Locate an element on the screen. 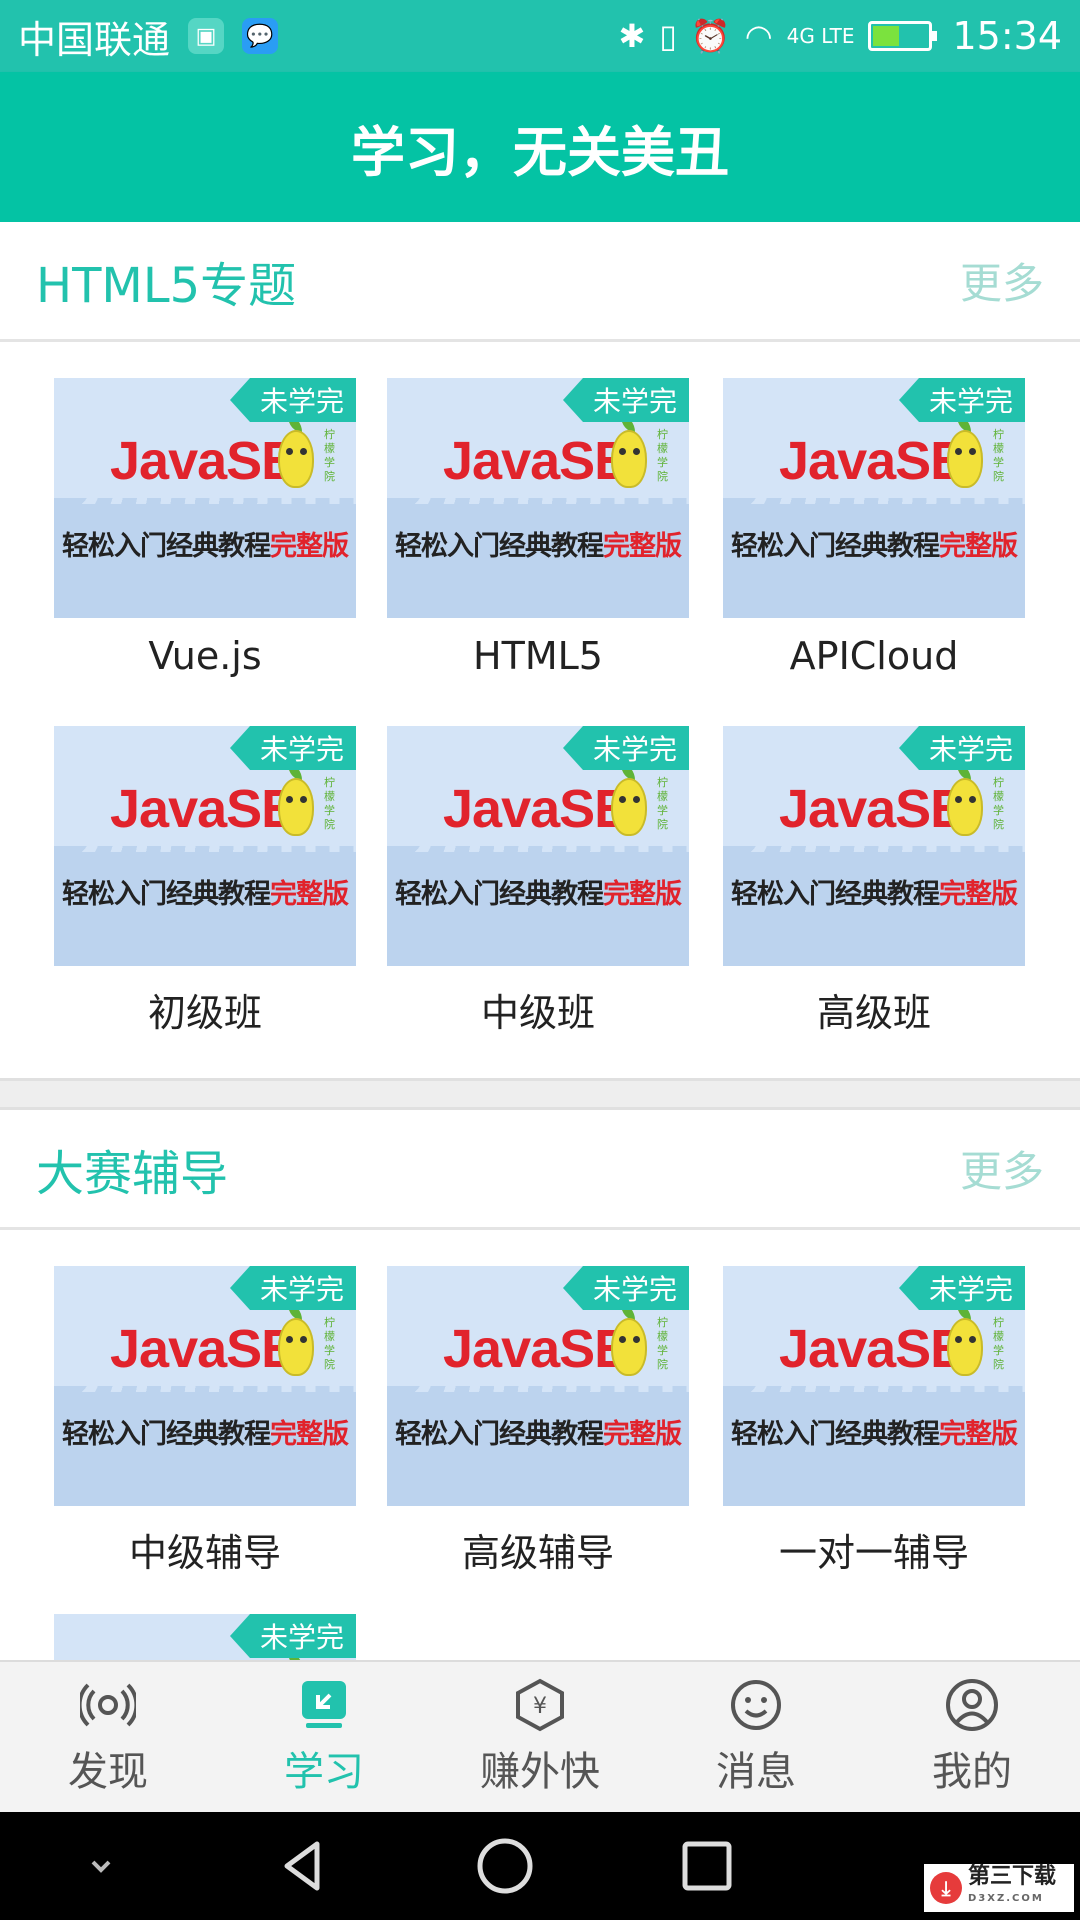 This screenshot has height=1920, width=1080. tab-earn: ¥ 赚外快 is located at coordinates (540, 1737).